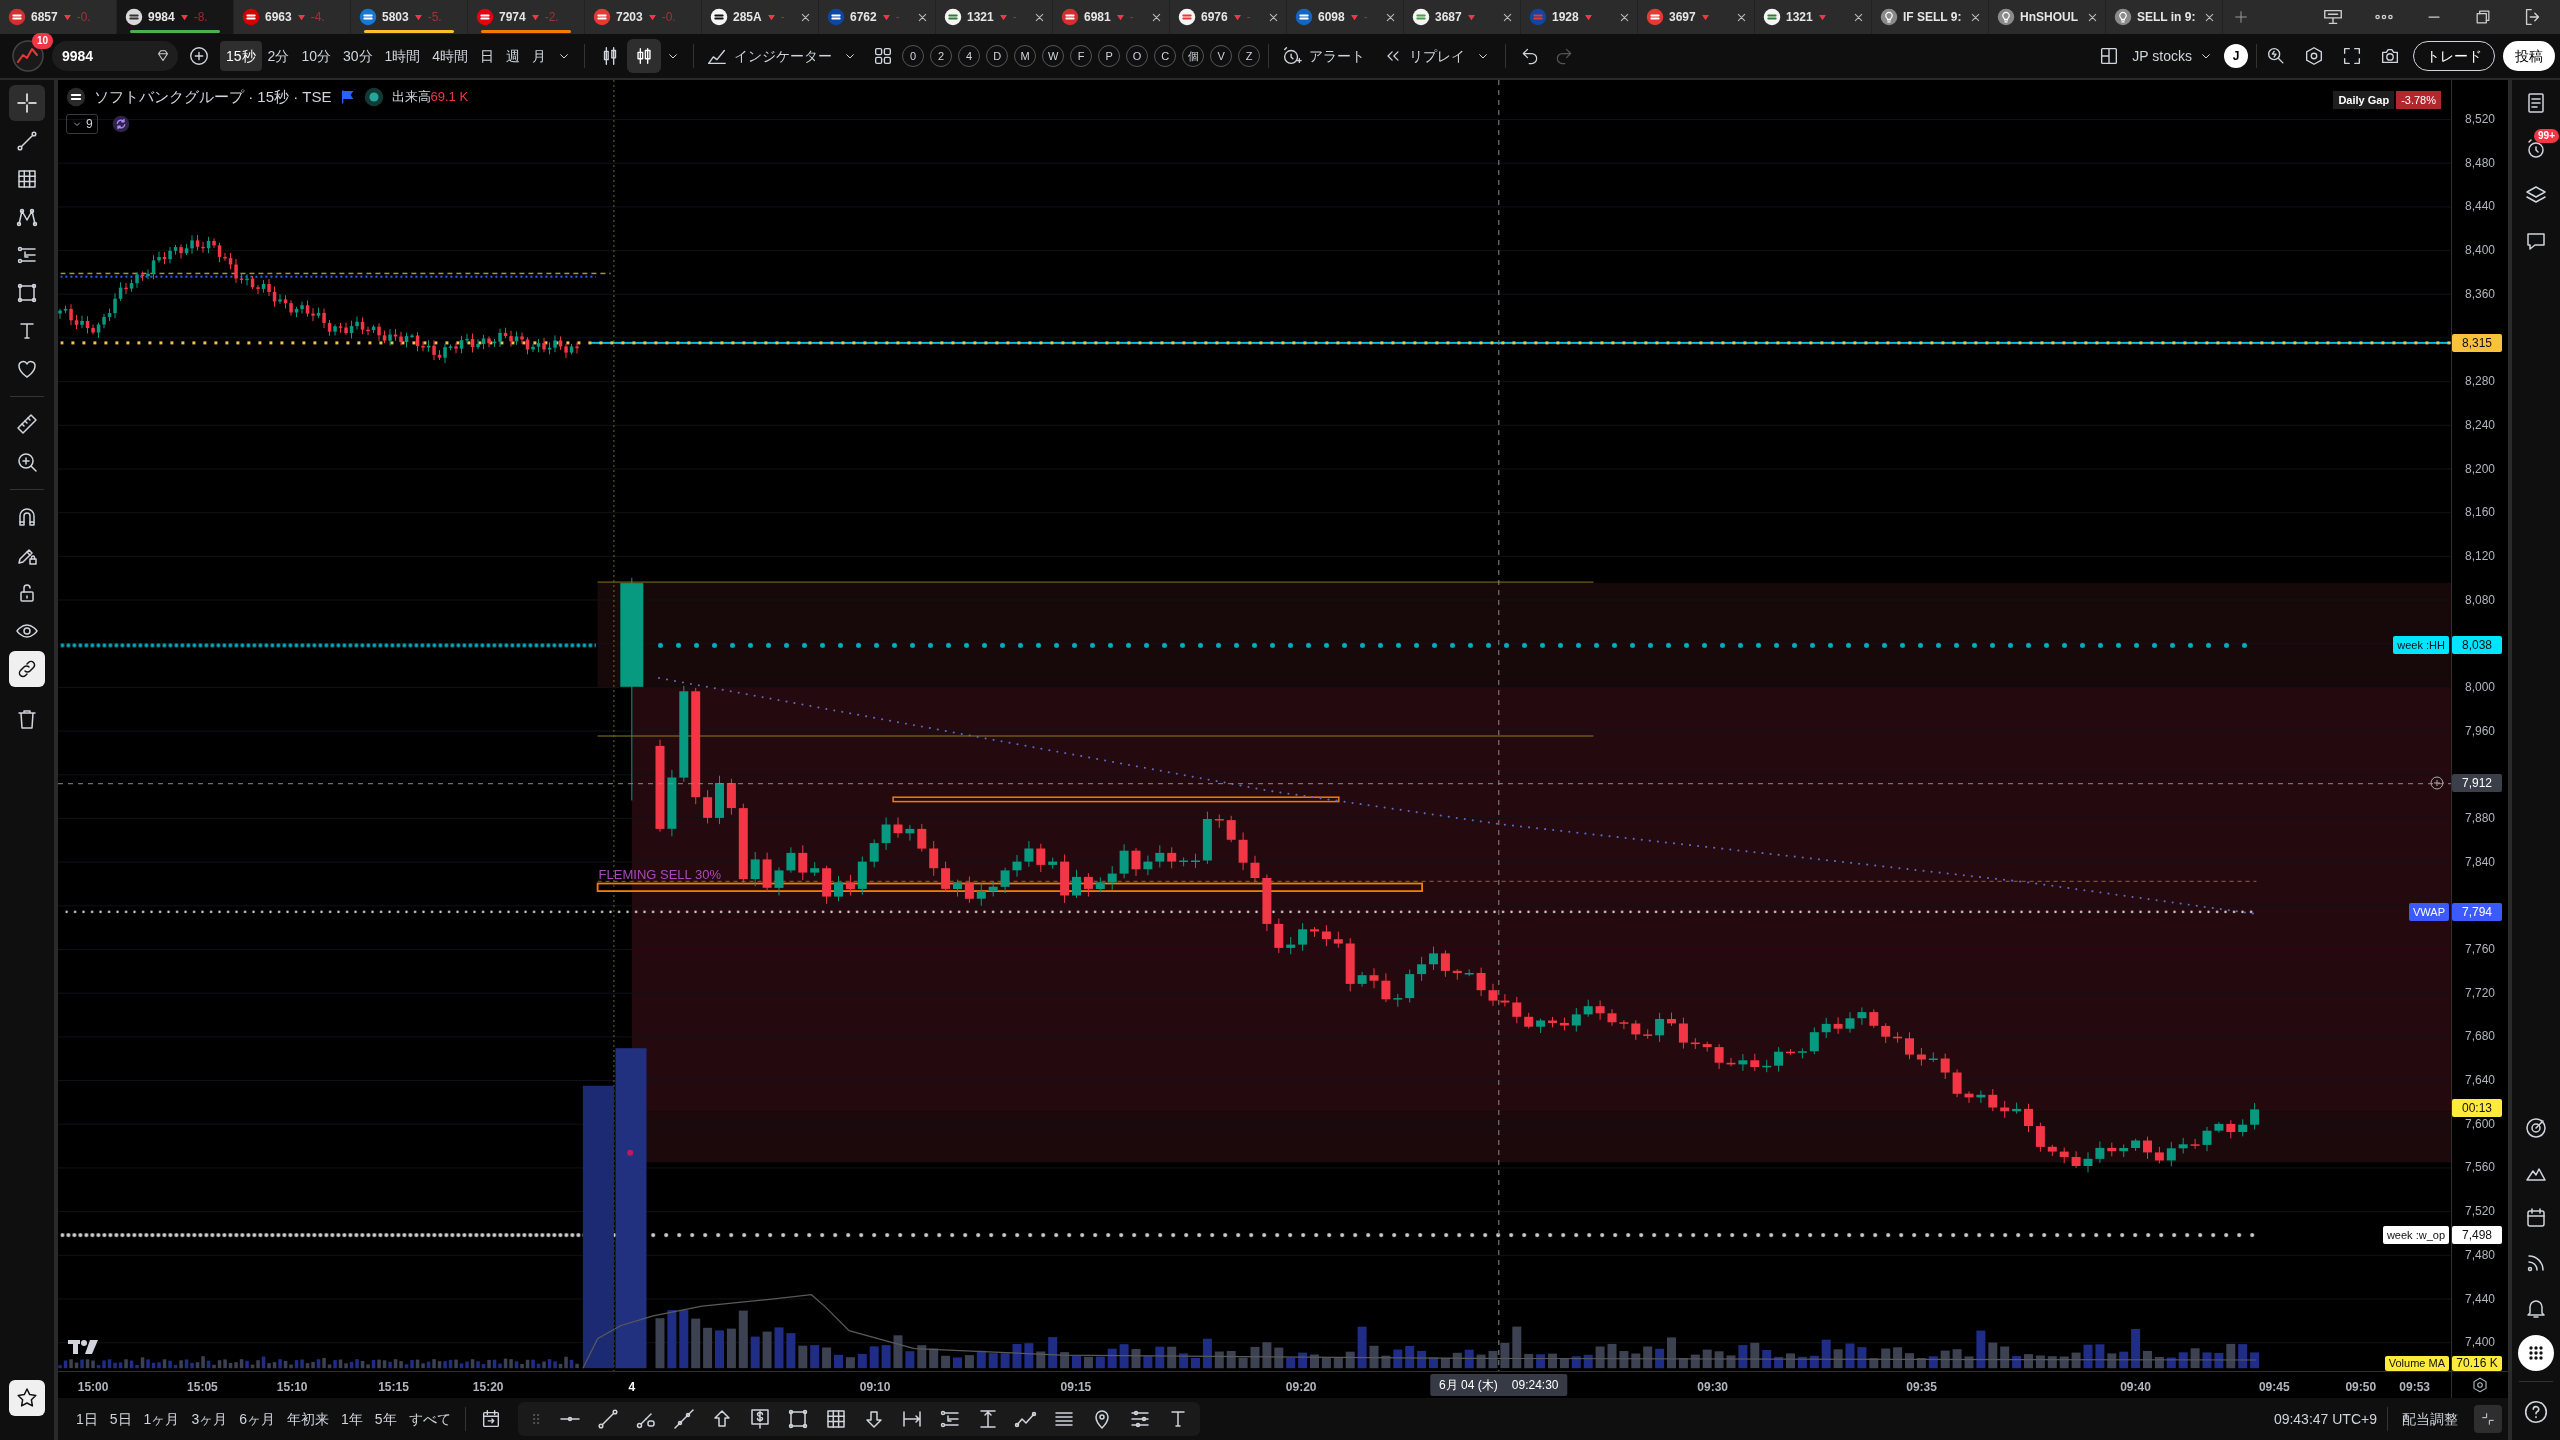 The width and height of the screenshot is (2560, 1440). Describe the element at coordinates (2477, 342) in the screenshot. I see `price-tag: 8,315` at that location.